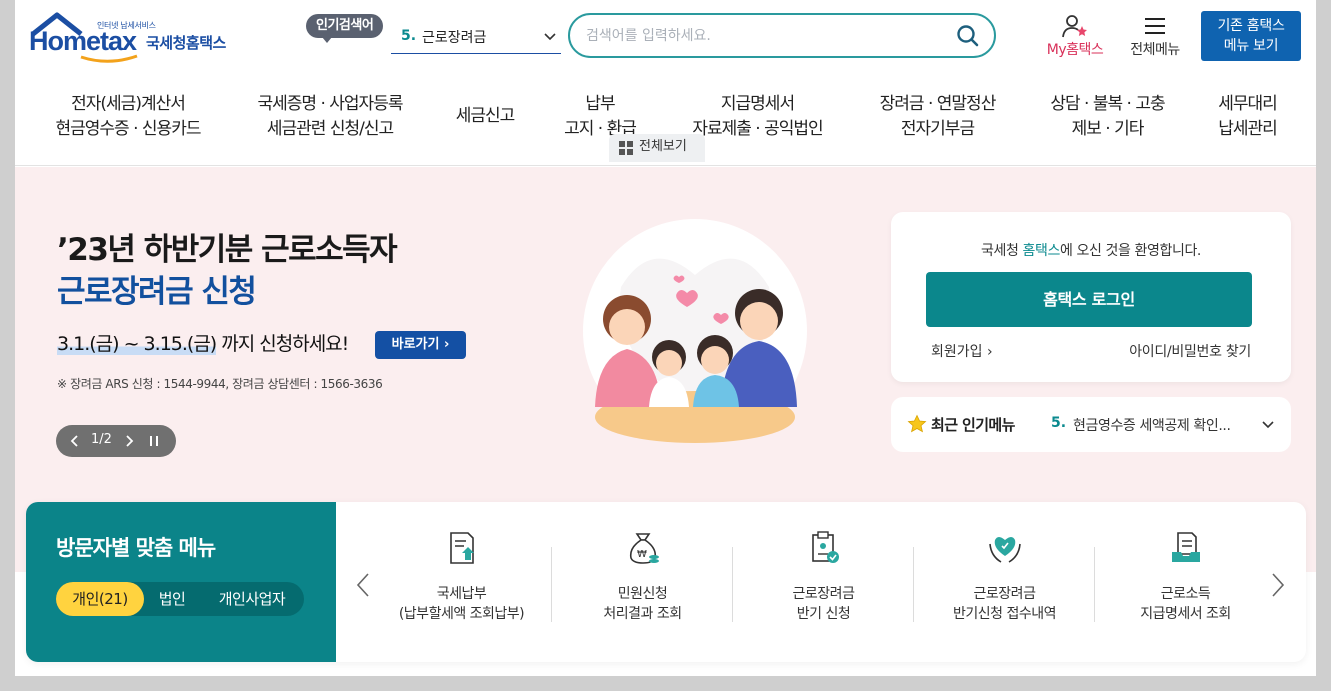 This screenshot has height=691, width=1331. Describe the element at coordinates (1059, 423) in the screenshot. I see `recent-rank: 5.` at that location.